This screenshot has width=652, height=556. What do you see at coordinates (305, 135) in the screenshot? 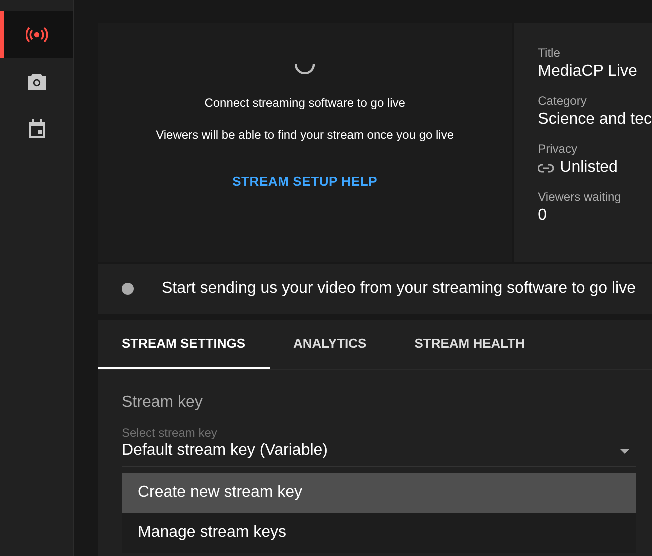
I see `preview-message: Viewers will be able to find your stream once you go live` at bounding box center [305, 135].